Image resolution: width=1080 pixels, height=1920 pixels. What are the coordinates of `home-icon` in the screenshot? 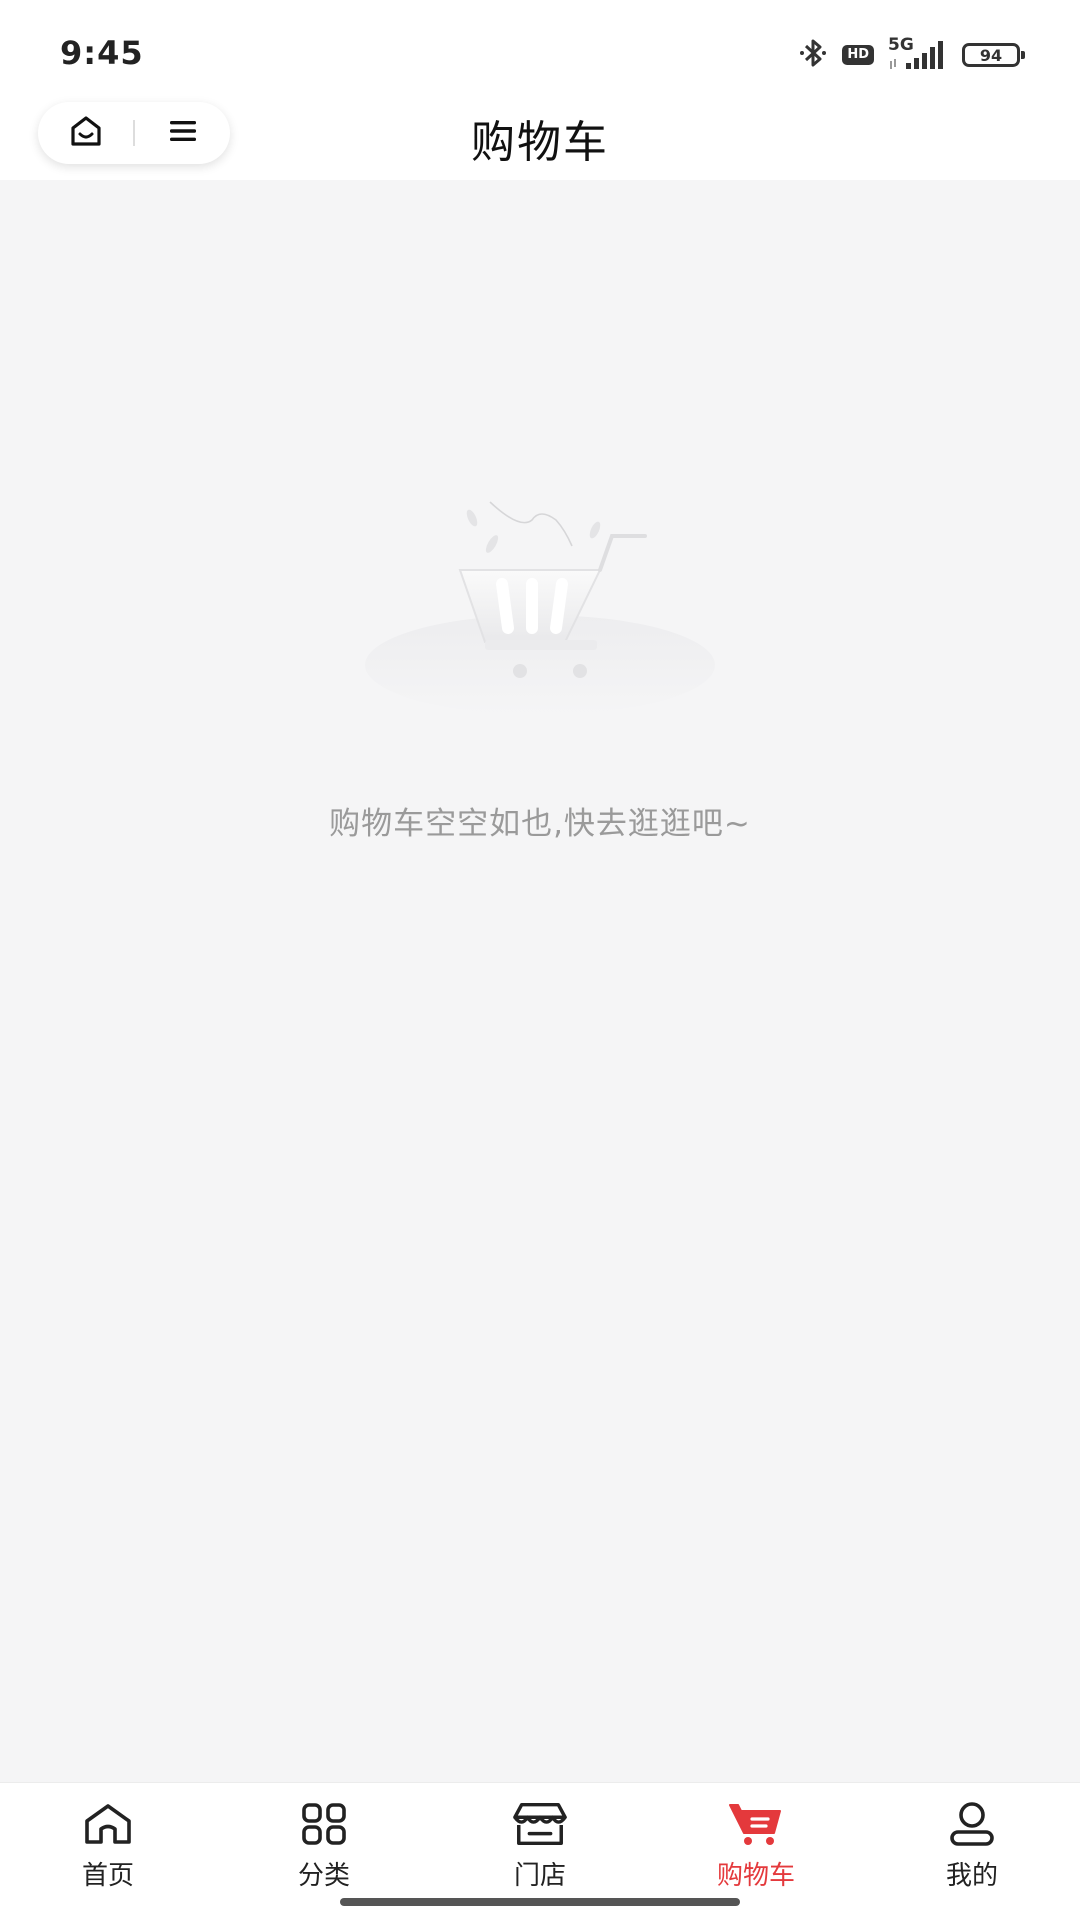 It's located at (108, 1824).